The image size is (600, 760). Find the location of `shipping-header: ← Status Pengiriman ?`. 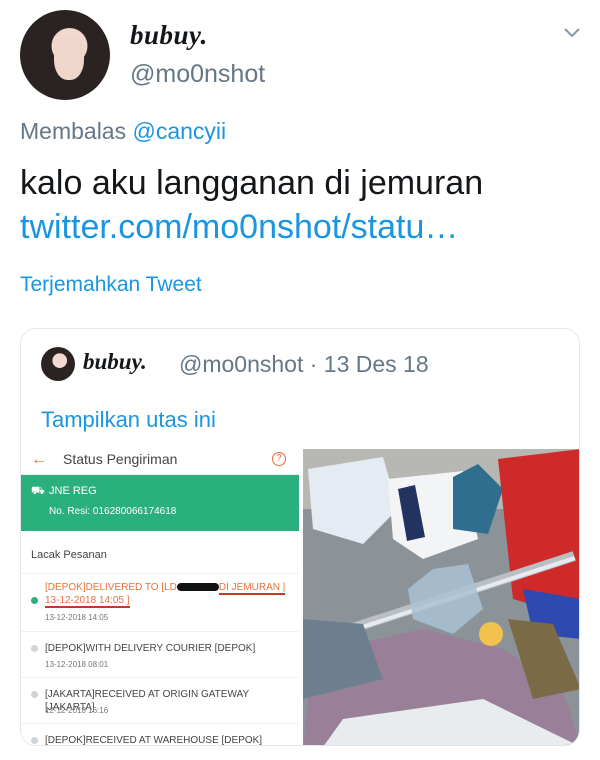

shipping-header: ← Status Pengiriman ? is located at coordinates (160, 462).